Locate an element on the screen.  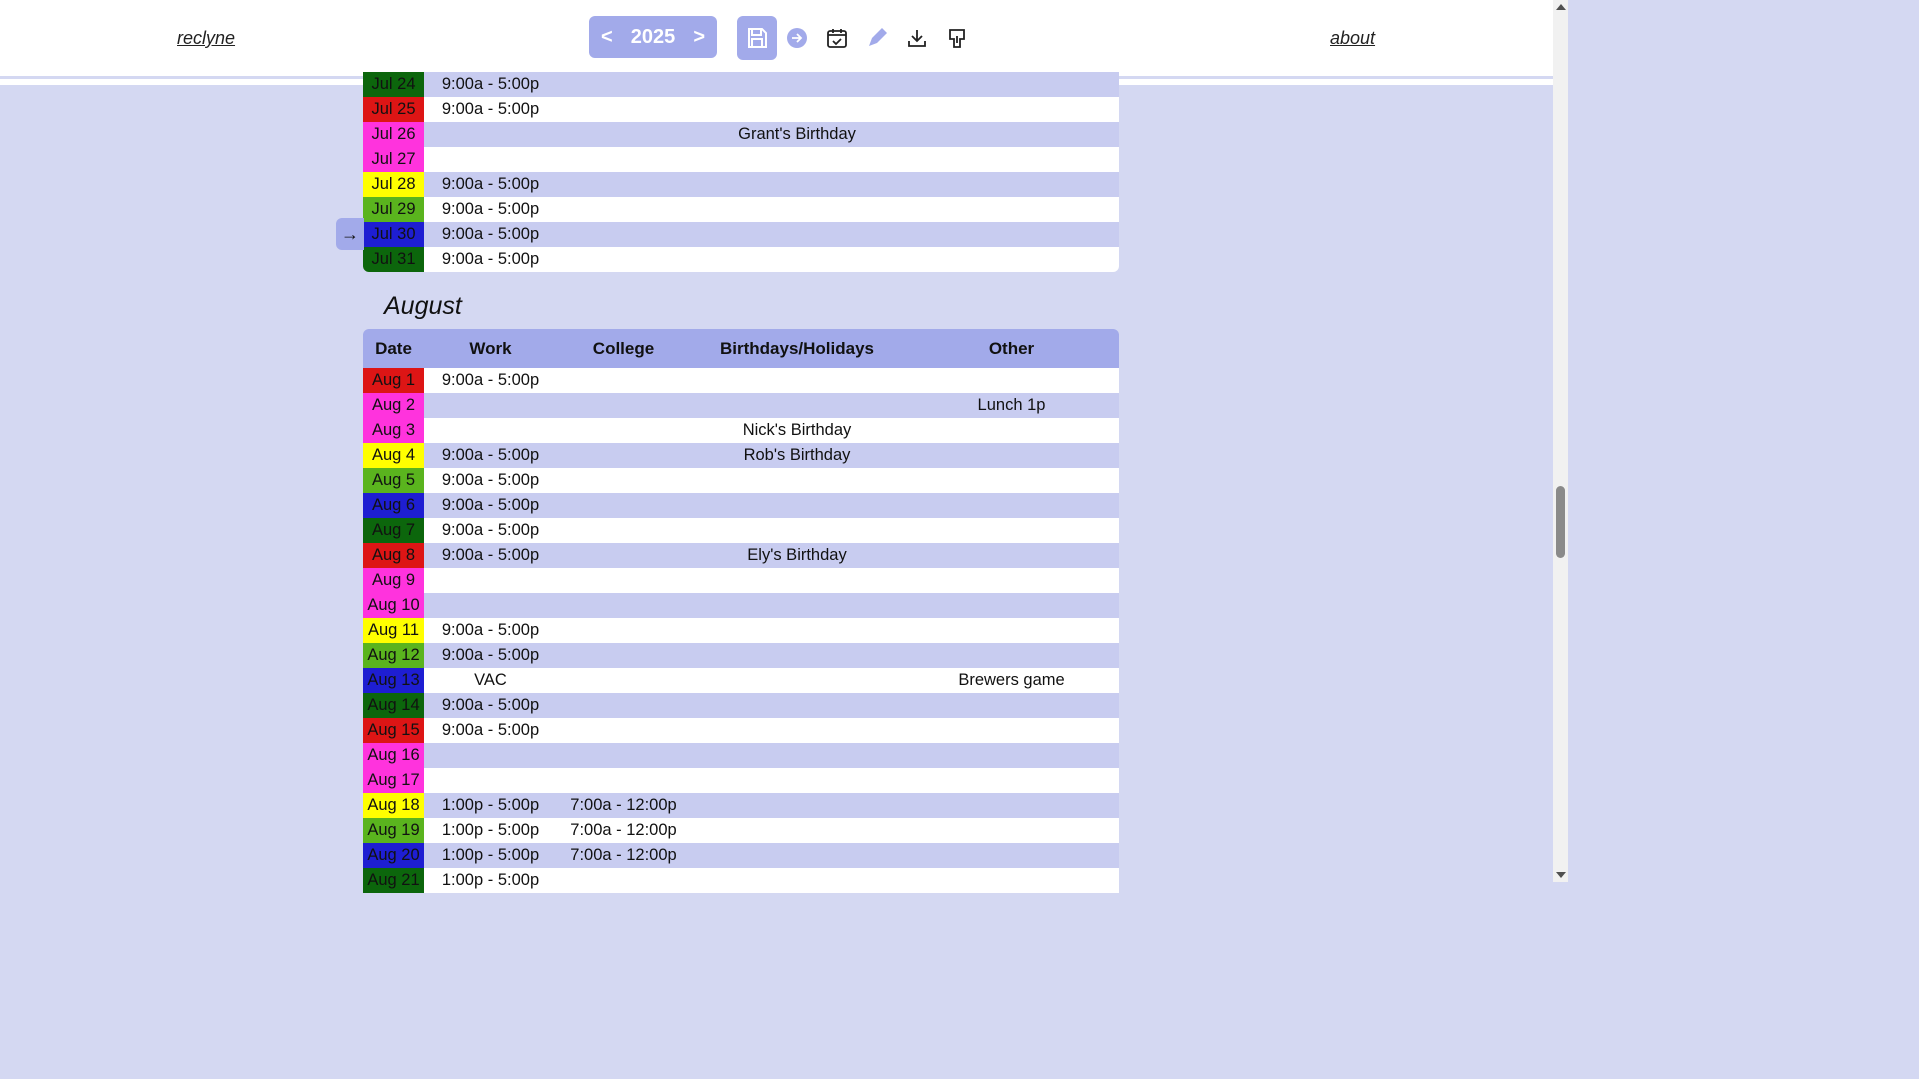
table-row: Aug 2 Lunch 1p is located at coordinates (741, 405).